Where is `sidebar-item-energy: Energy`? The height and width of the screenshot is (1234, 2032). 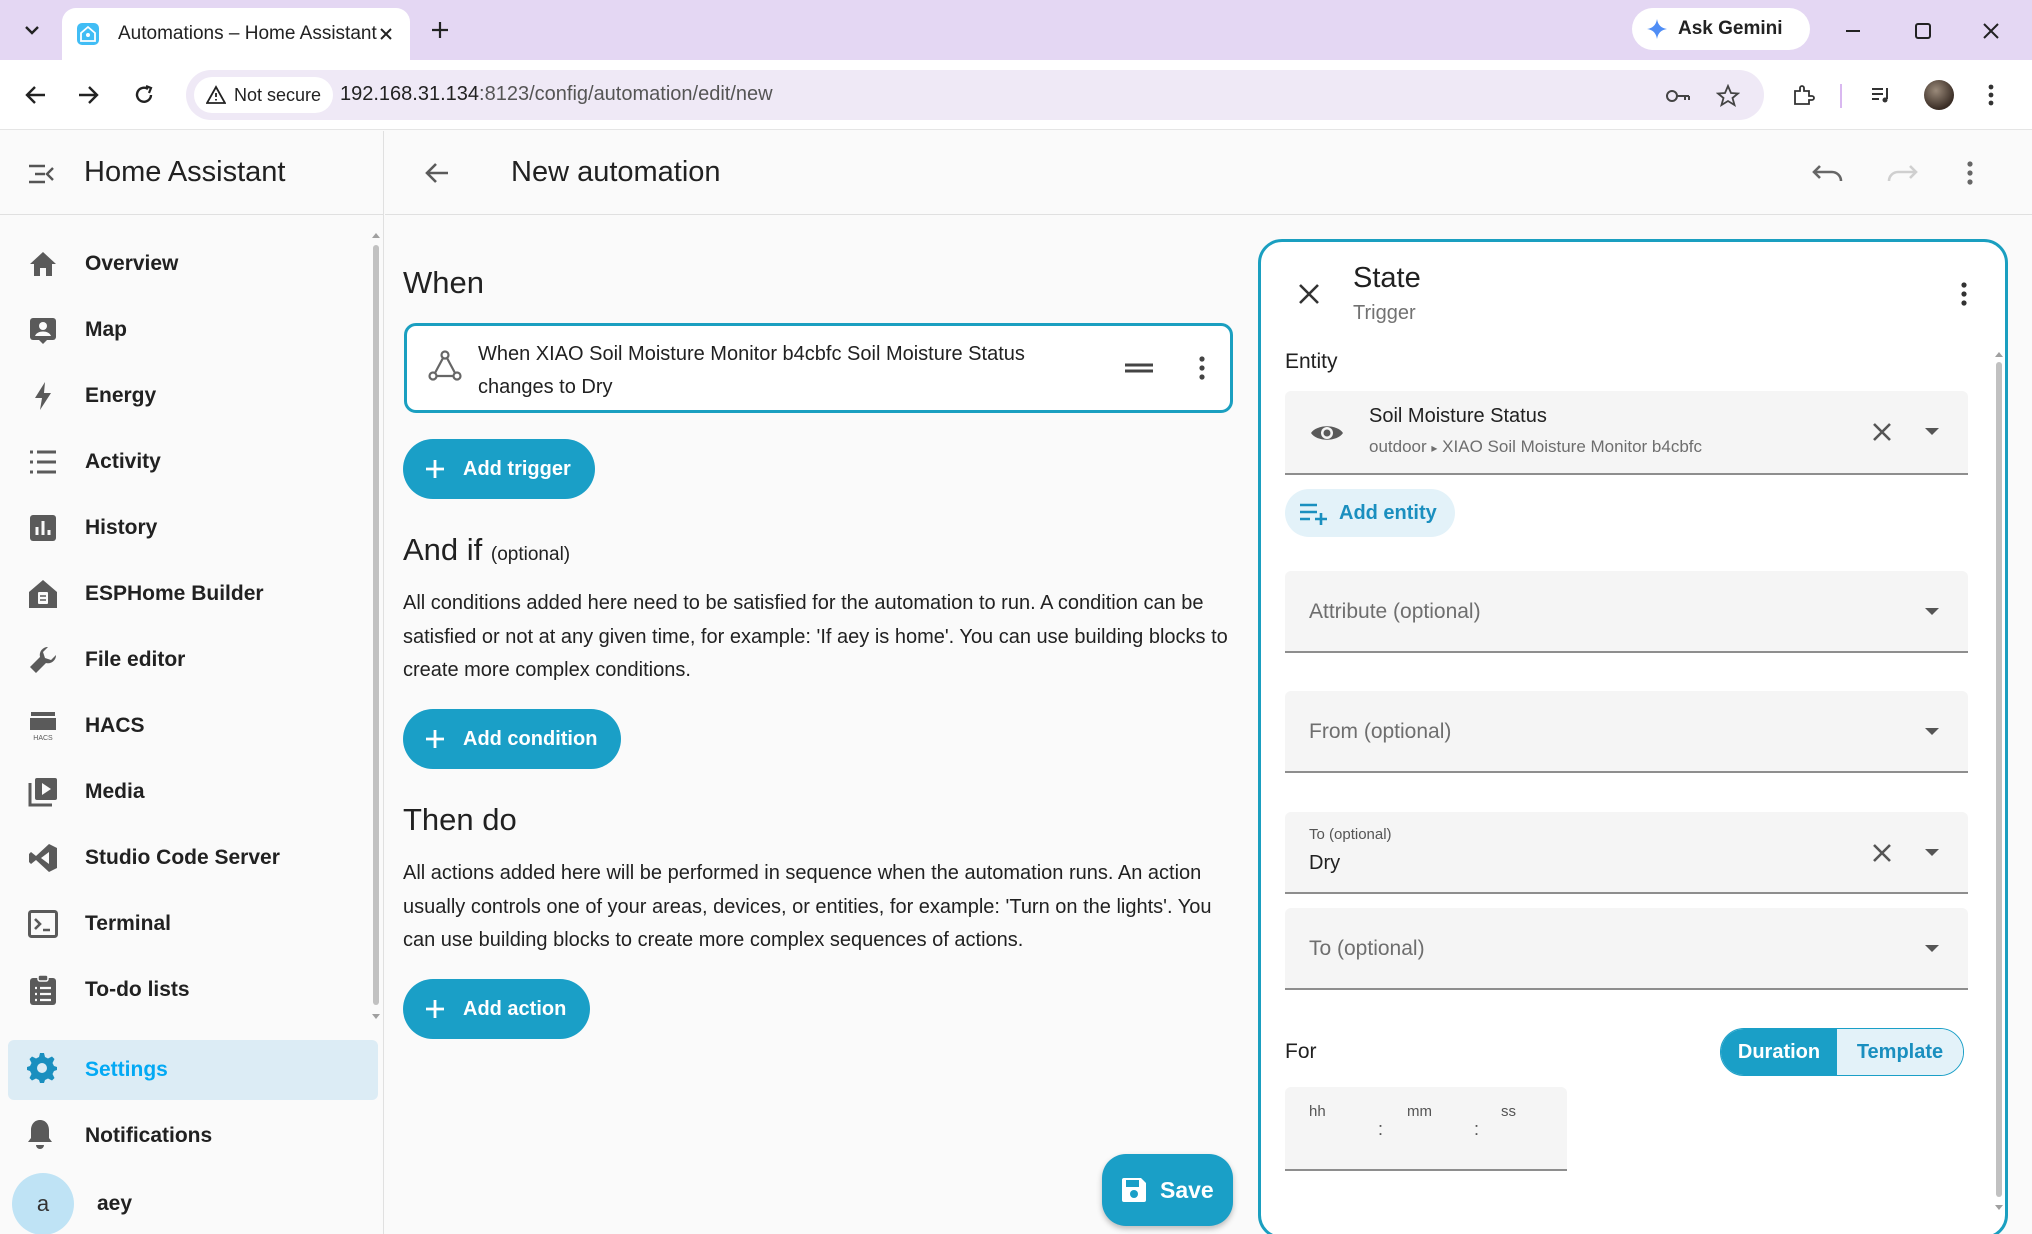 sidebar-item-energy: Energy is located at coordinates (188, 396).